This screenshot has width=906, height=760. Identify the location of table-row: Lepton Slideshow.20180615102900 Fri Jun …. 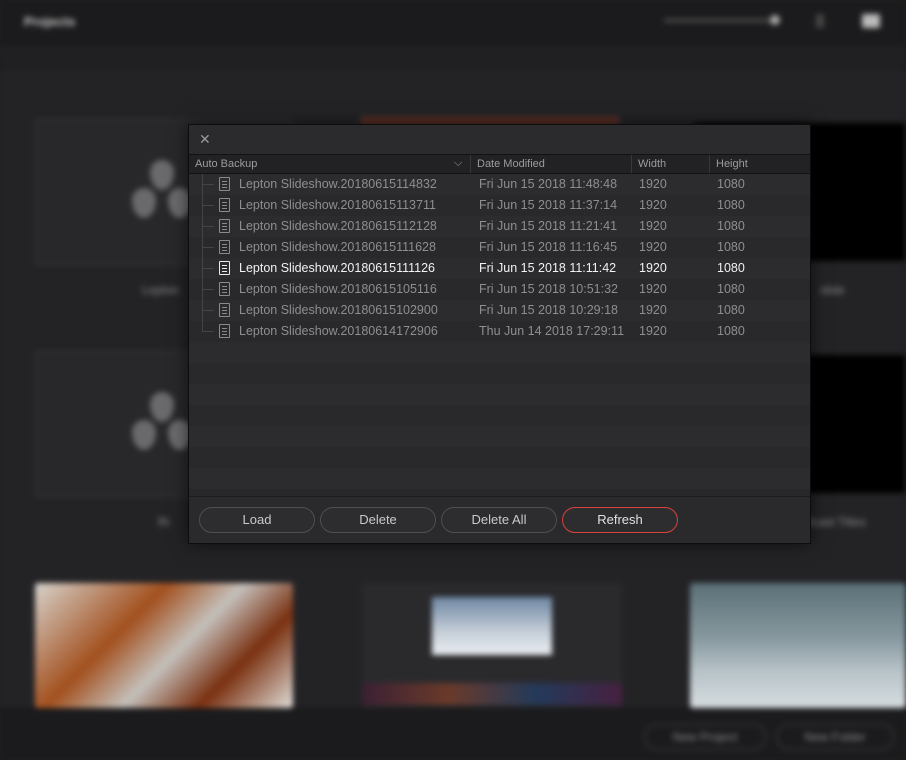
(499, 310).